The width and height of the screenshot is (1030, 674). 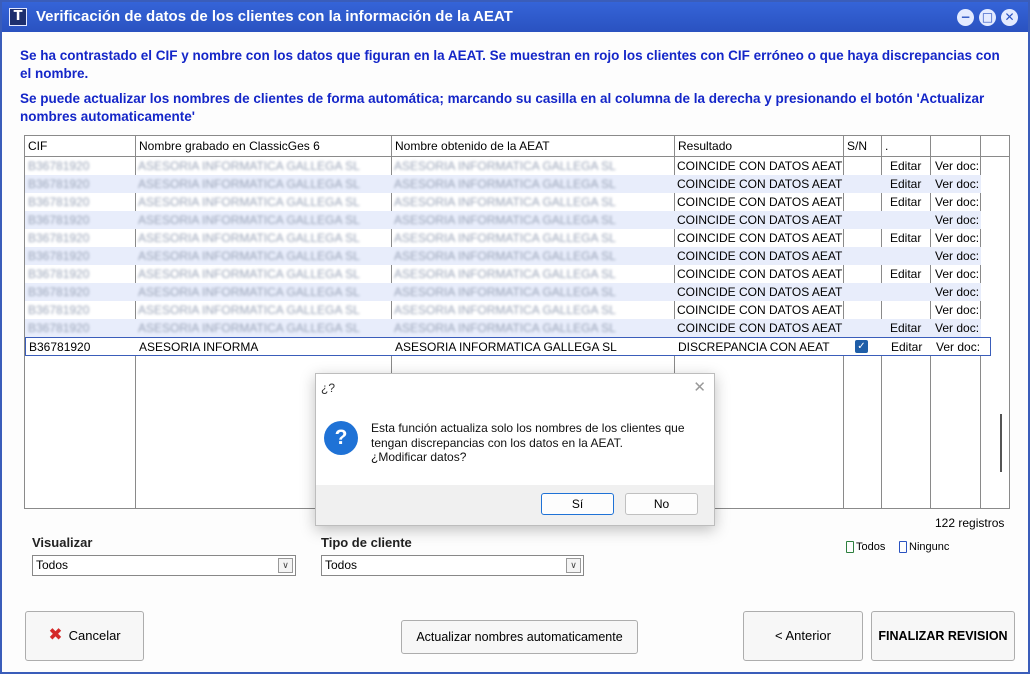 What do you see at coordinates (519, 637) in the screenshot?
I see `update-names-button: Actualizar nombres automaticamente` at bounding box center [519, 637].